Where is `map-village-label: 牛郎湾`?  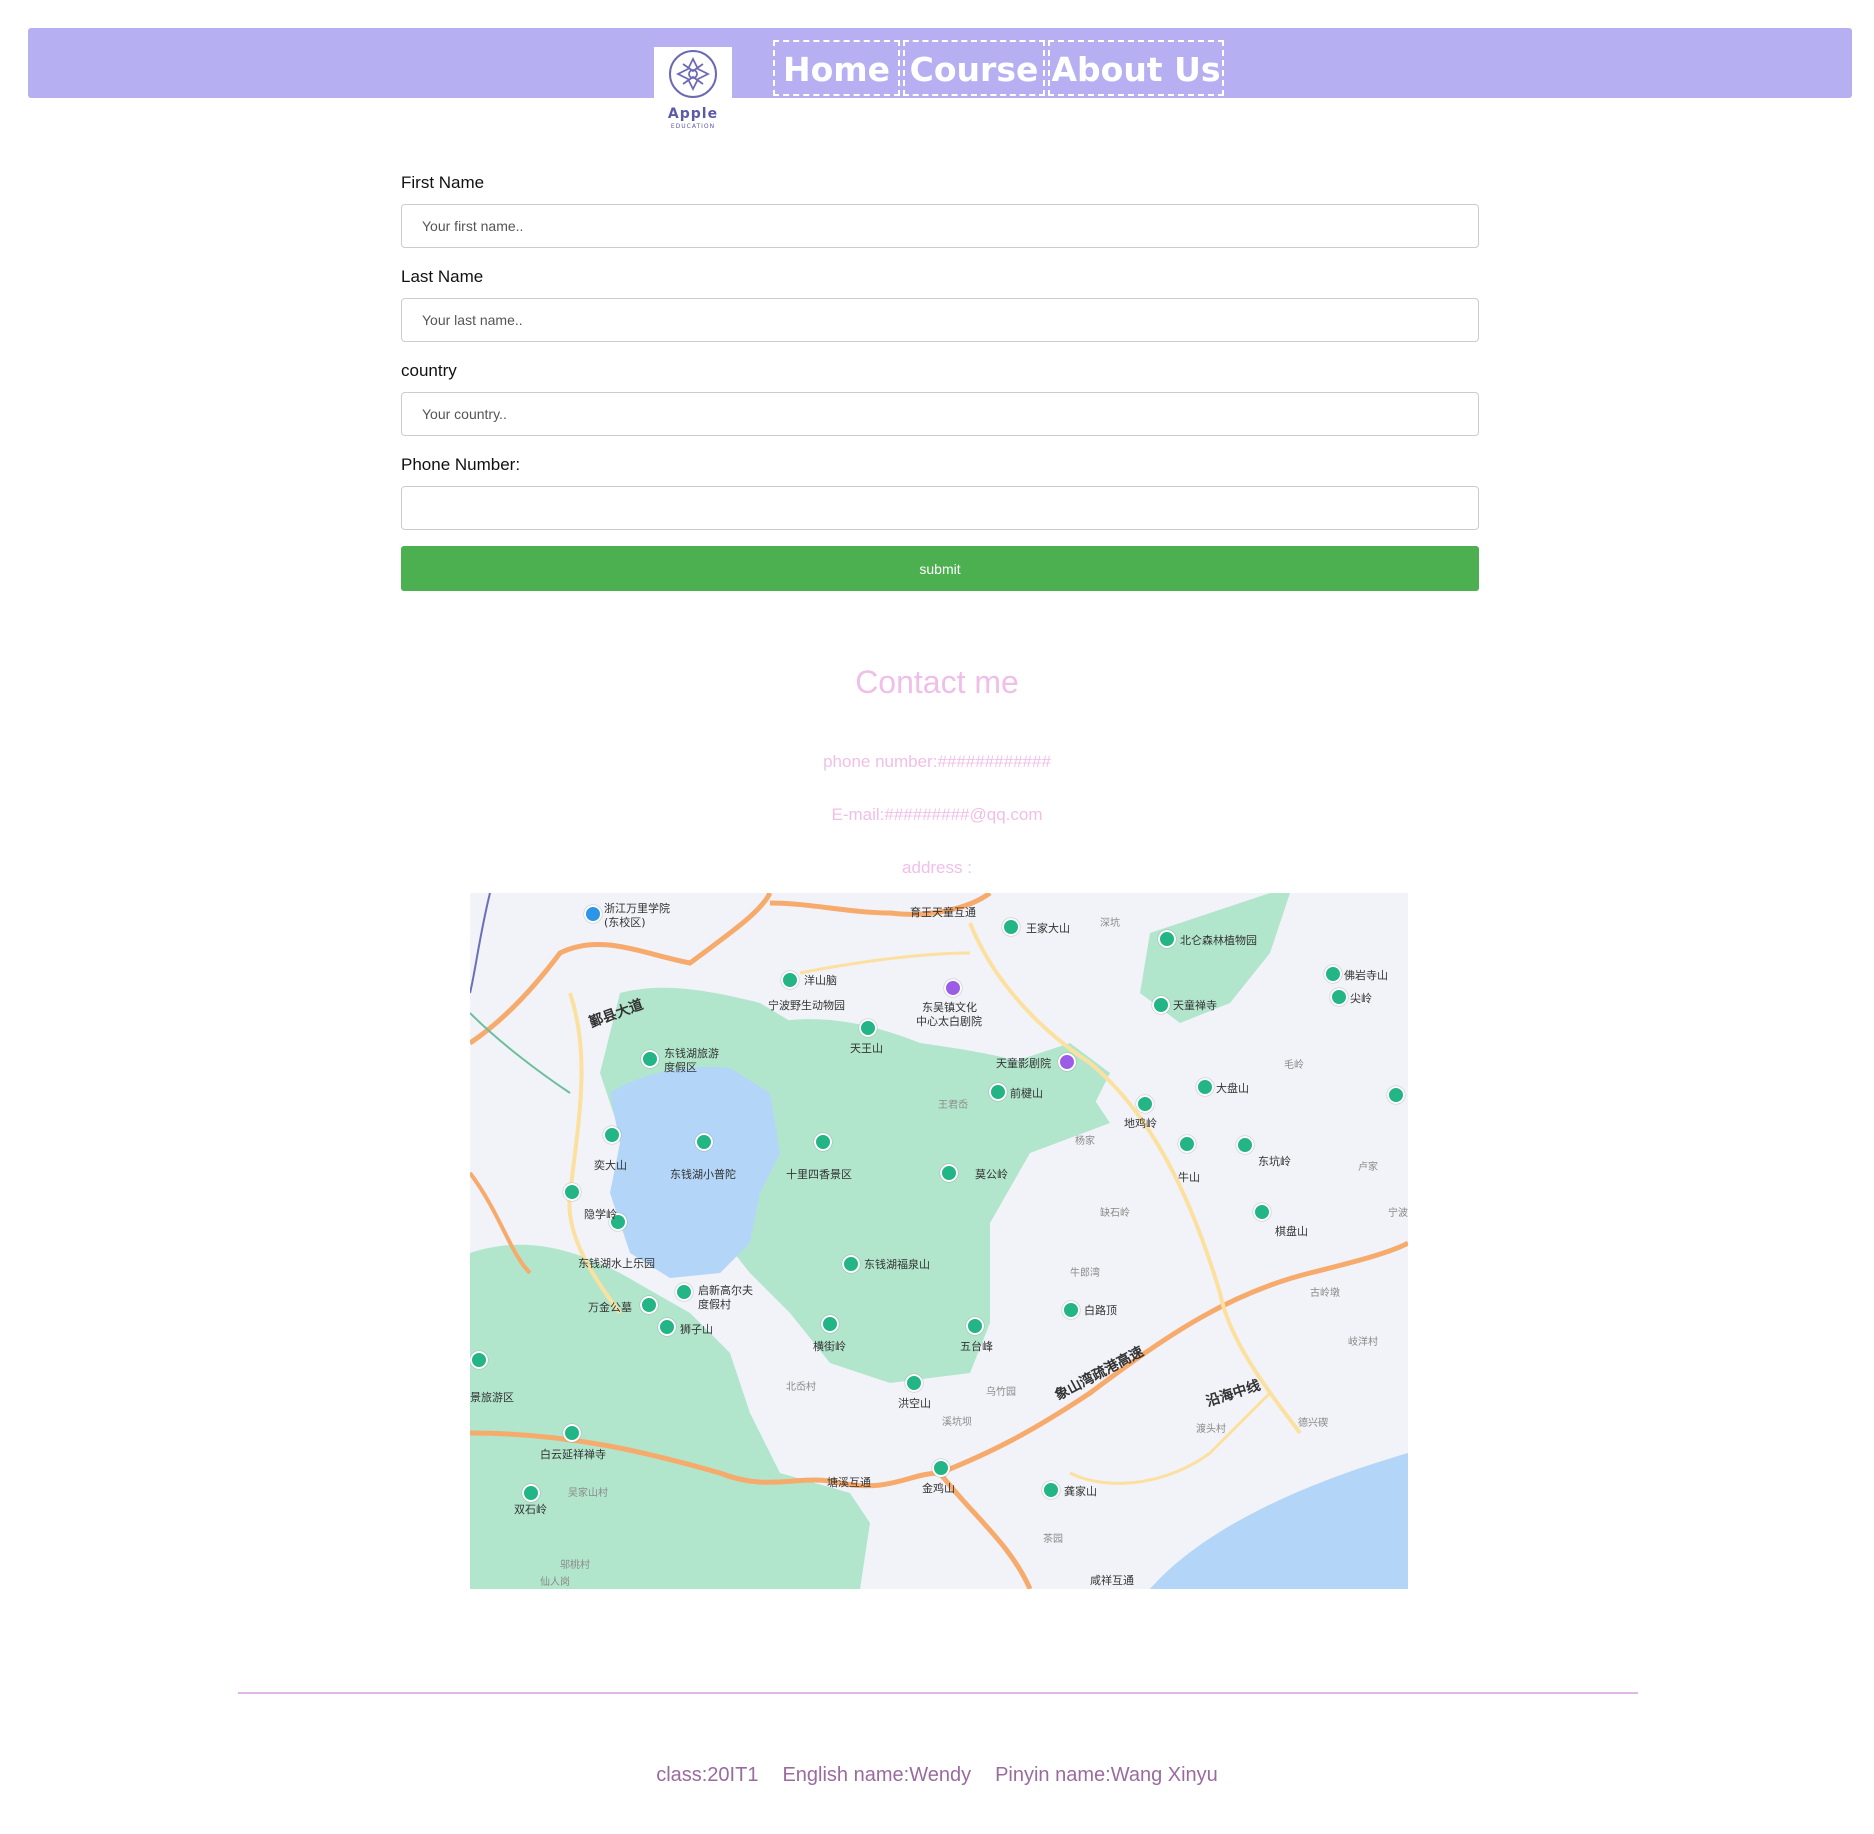
map-village-label: 牛郎湾 is located at coordinates (1085, 1273).